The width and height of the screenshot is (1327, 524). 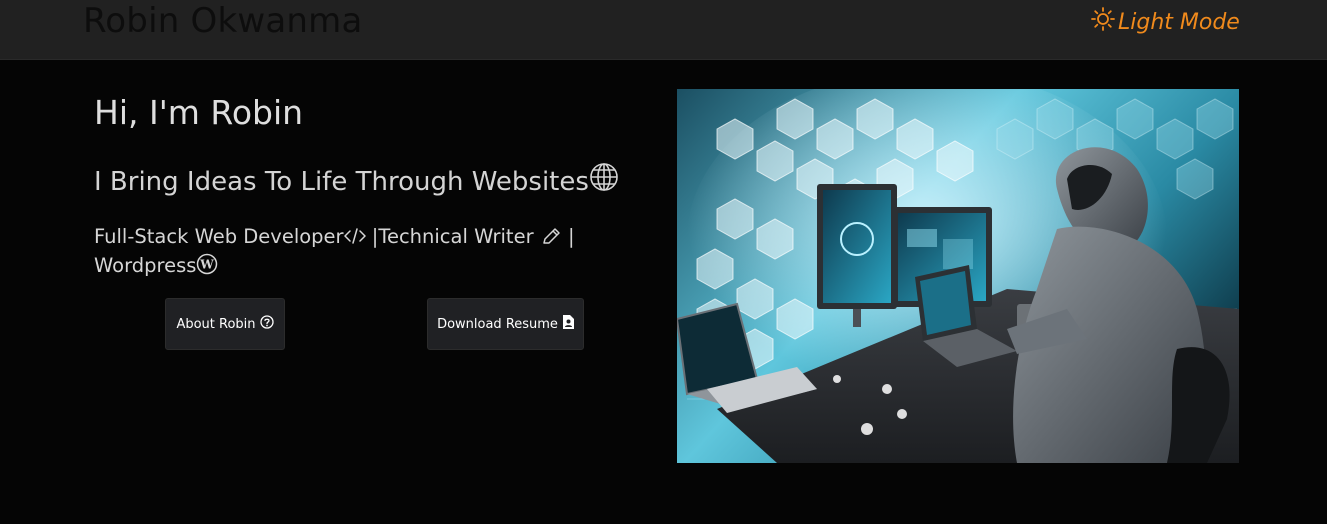 What do you see at coordinates (216, 324) in the screenshot?
I see `about-robin-label: About Robin` at bounding box center [216, 324].